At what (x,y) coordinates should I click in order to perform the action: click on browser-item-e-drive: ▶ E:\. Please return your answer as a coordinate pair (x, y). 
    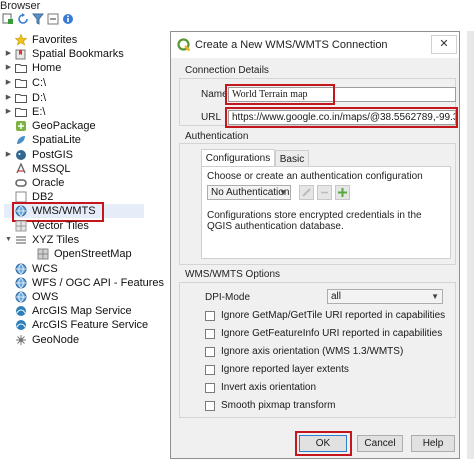
    Looking at the image, I should click on (25, 112).